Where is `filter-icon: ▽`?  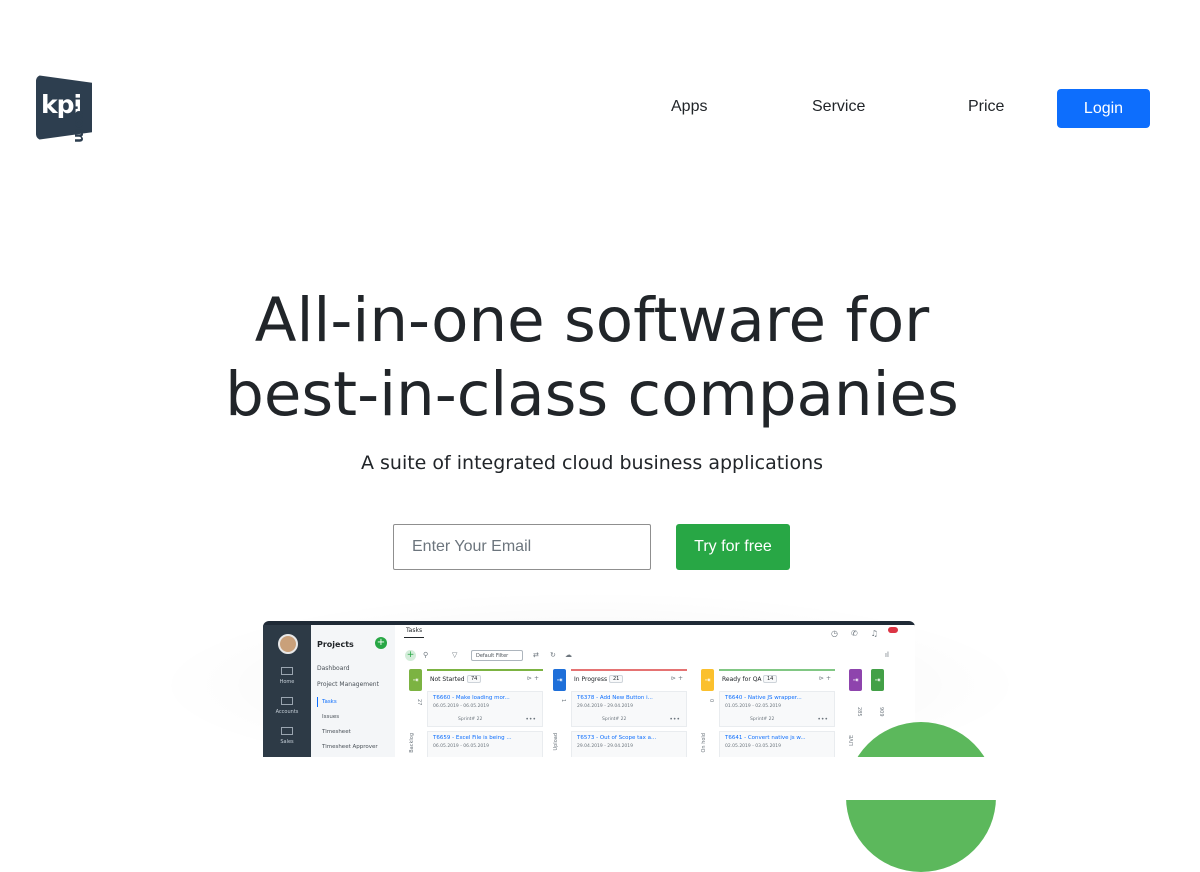
filter-icon: ▽ is located at coordinates (455, 655).